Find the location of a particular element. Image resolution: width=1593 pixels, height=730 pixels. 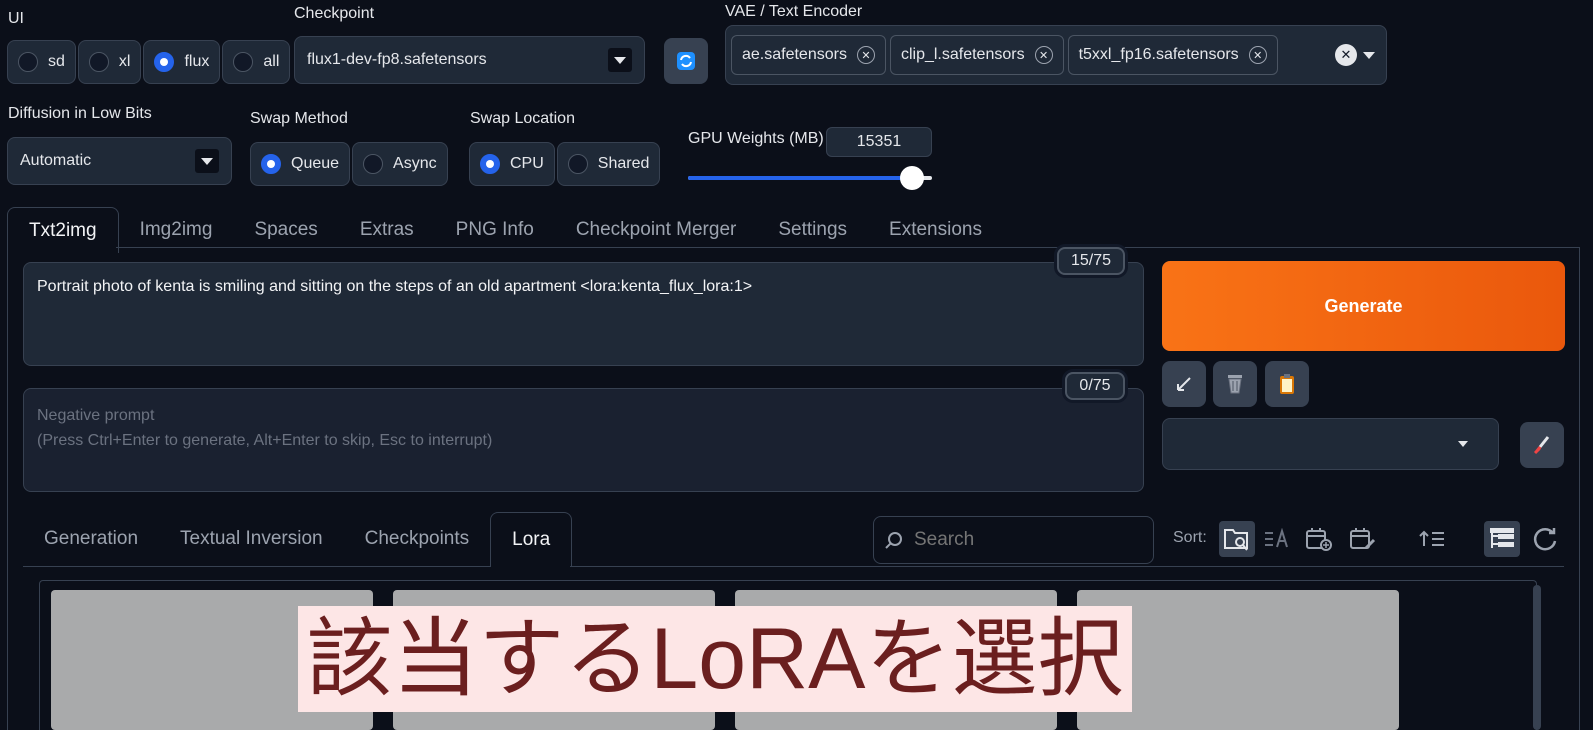

vae-chip: t5xxl_fp16.safetensors ✕ is located at coordinates (1172, 55).